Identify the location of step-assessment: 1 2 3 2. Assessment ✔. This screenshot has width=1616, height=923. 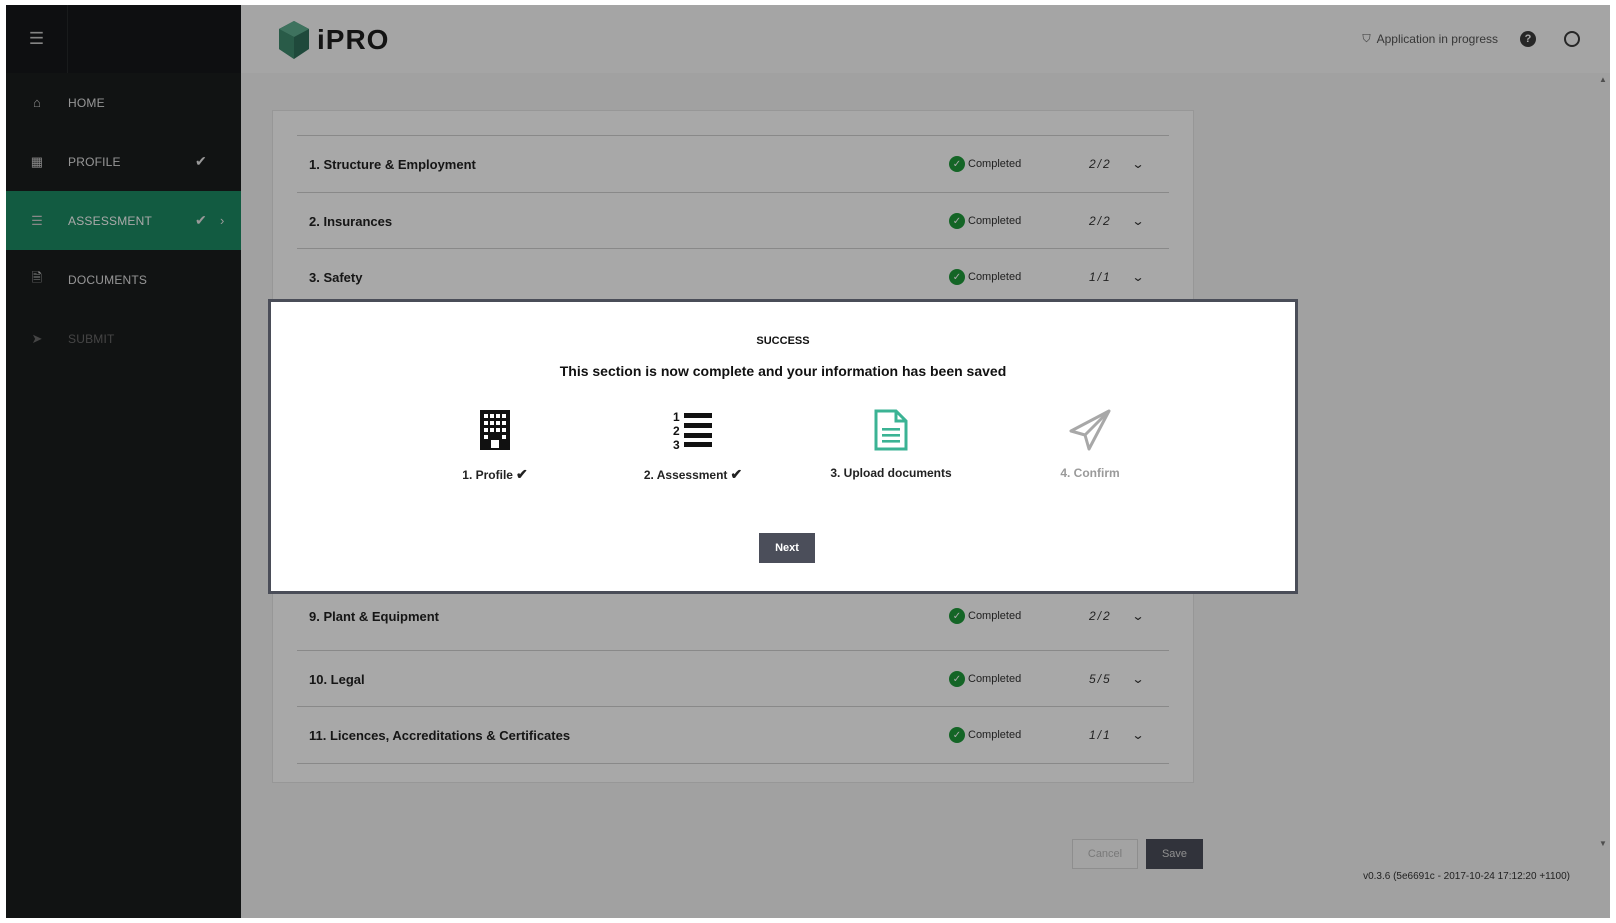
(693, 445).